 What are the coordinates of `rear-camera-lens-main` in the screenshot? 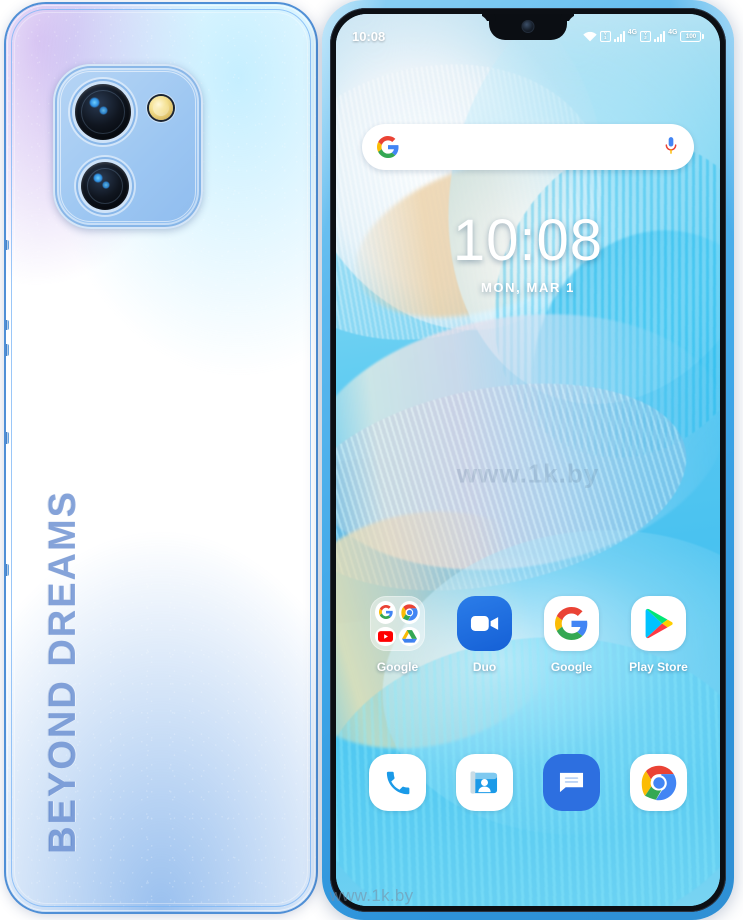 It's located at (103, 112).